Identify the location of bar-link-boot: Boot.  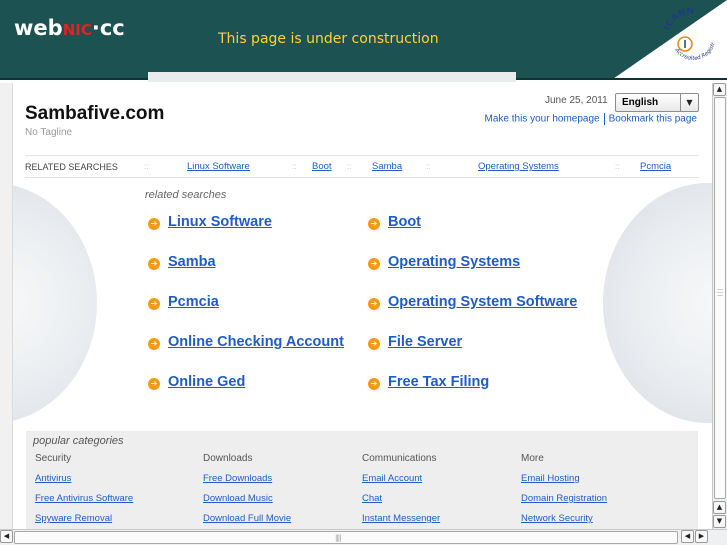
(322, 166).